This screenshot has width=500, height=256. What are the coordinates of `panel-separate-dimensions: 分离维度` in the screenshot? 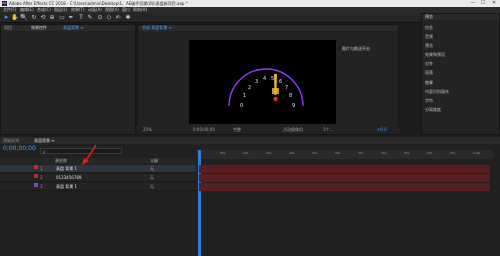 It's located at (433, 110).